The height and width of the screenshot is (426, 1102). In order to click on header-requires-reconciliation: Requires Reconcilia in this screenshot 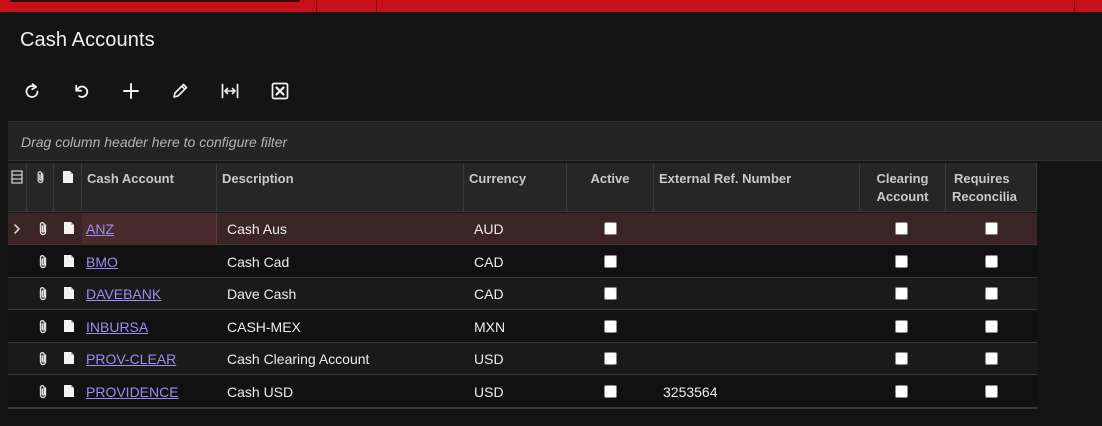, I will do `click(991, 187)`.